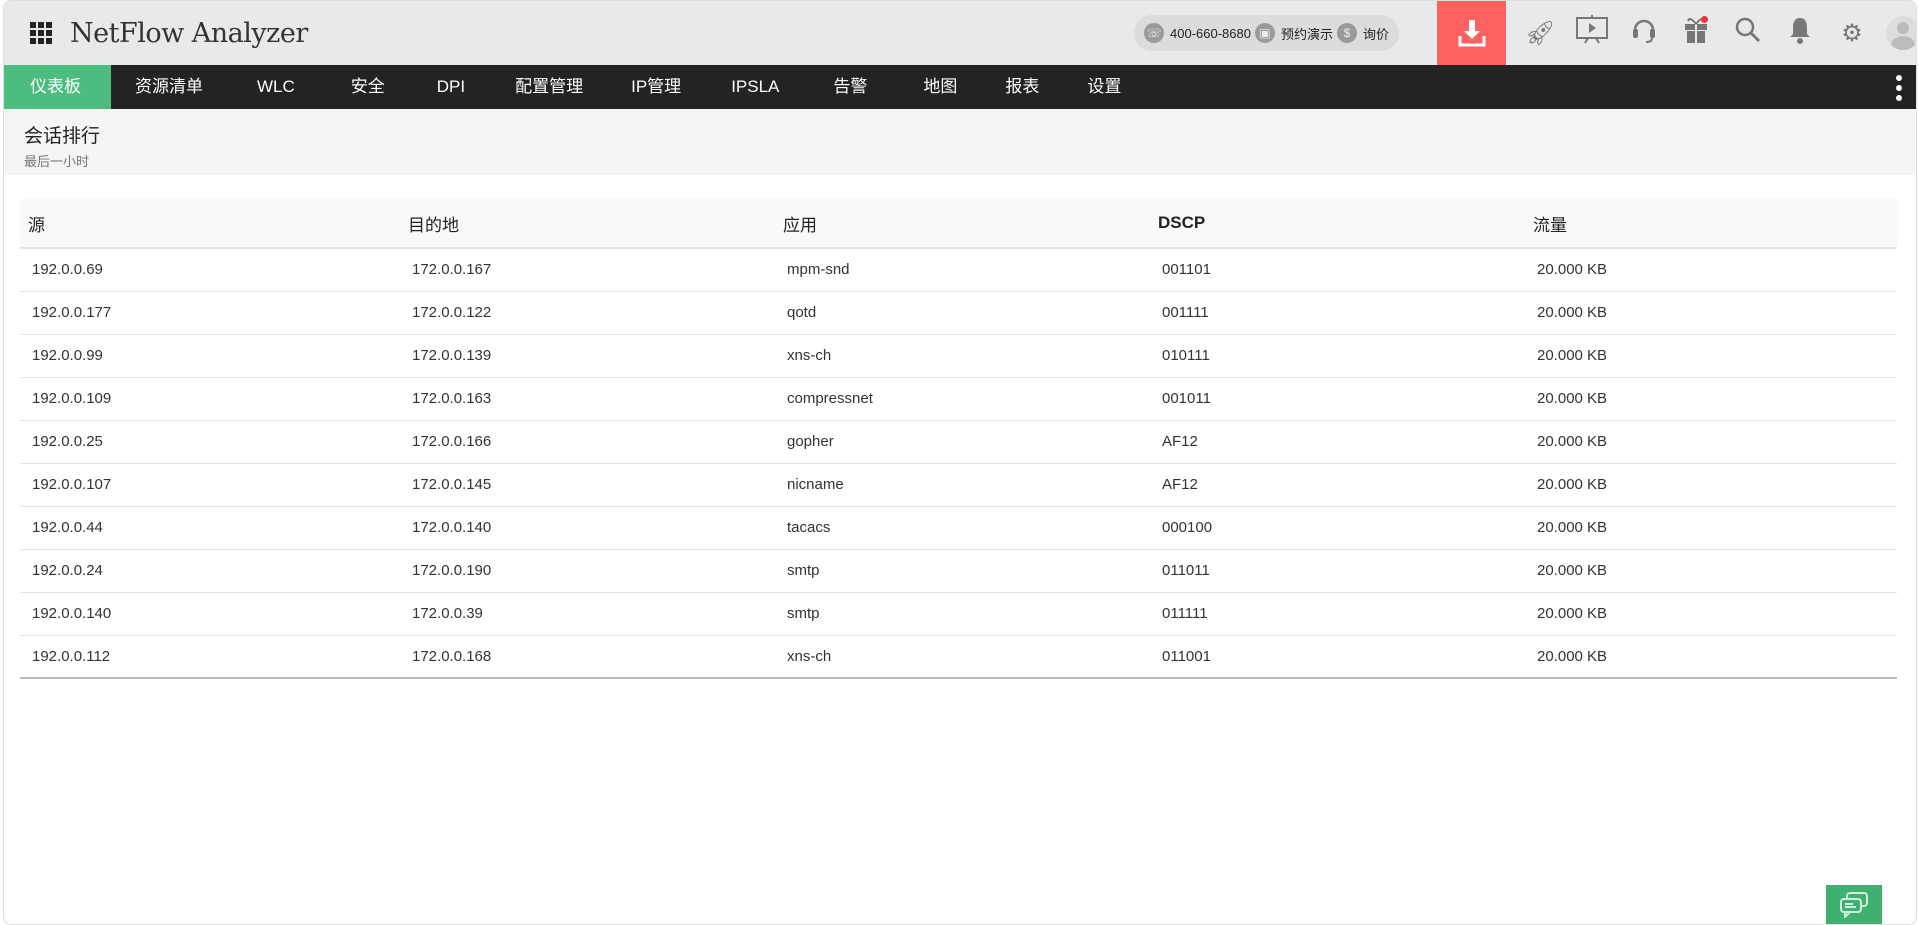  I want to click on app-grid-icon, so click(41, 33).